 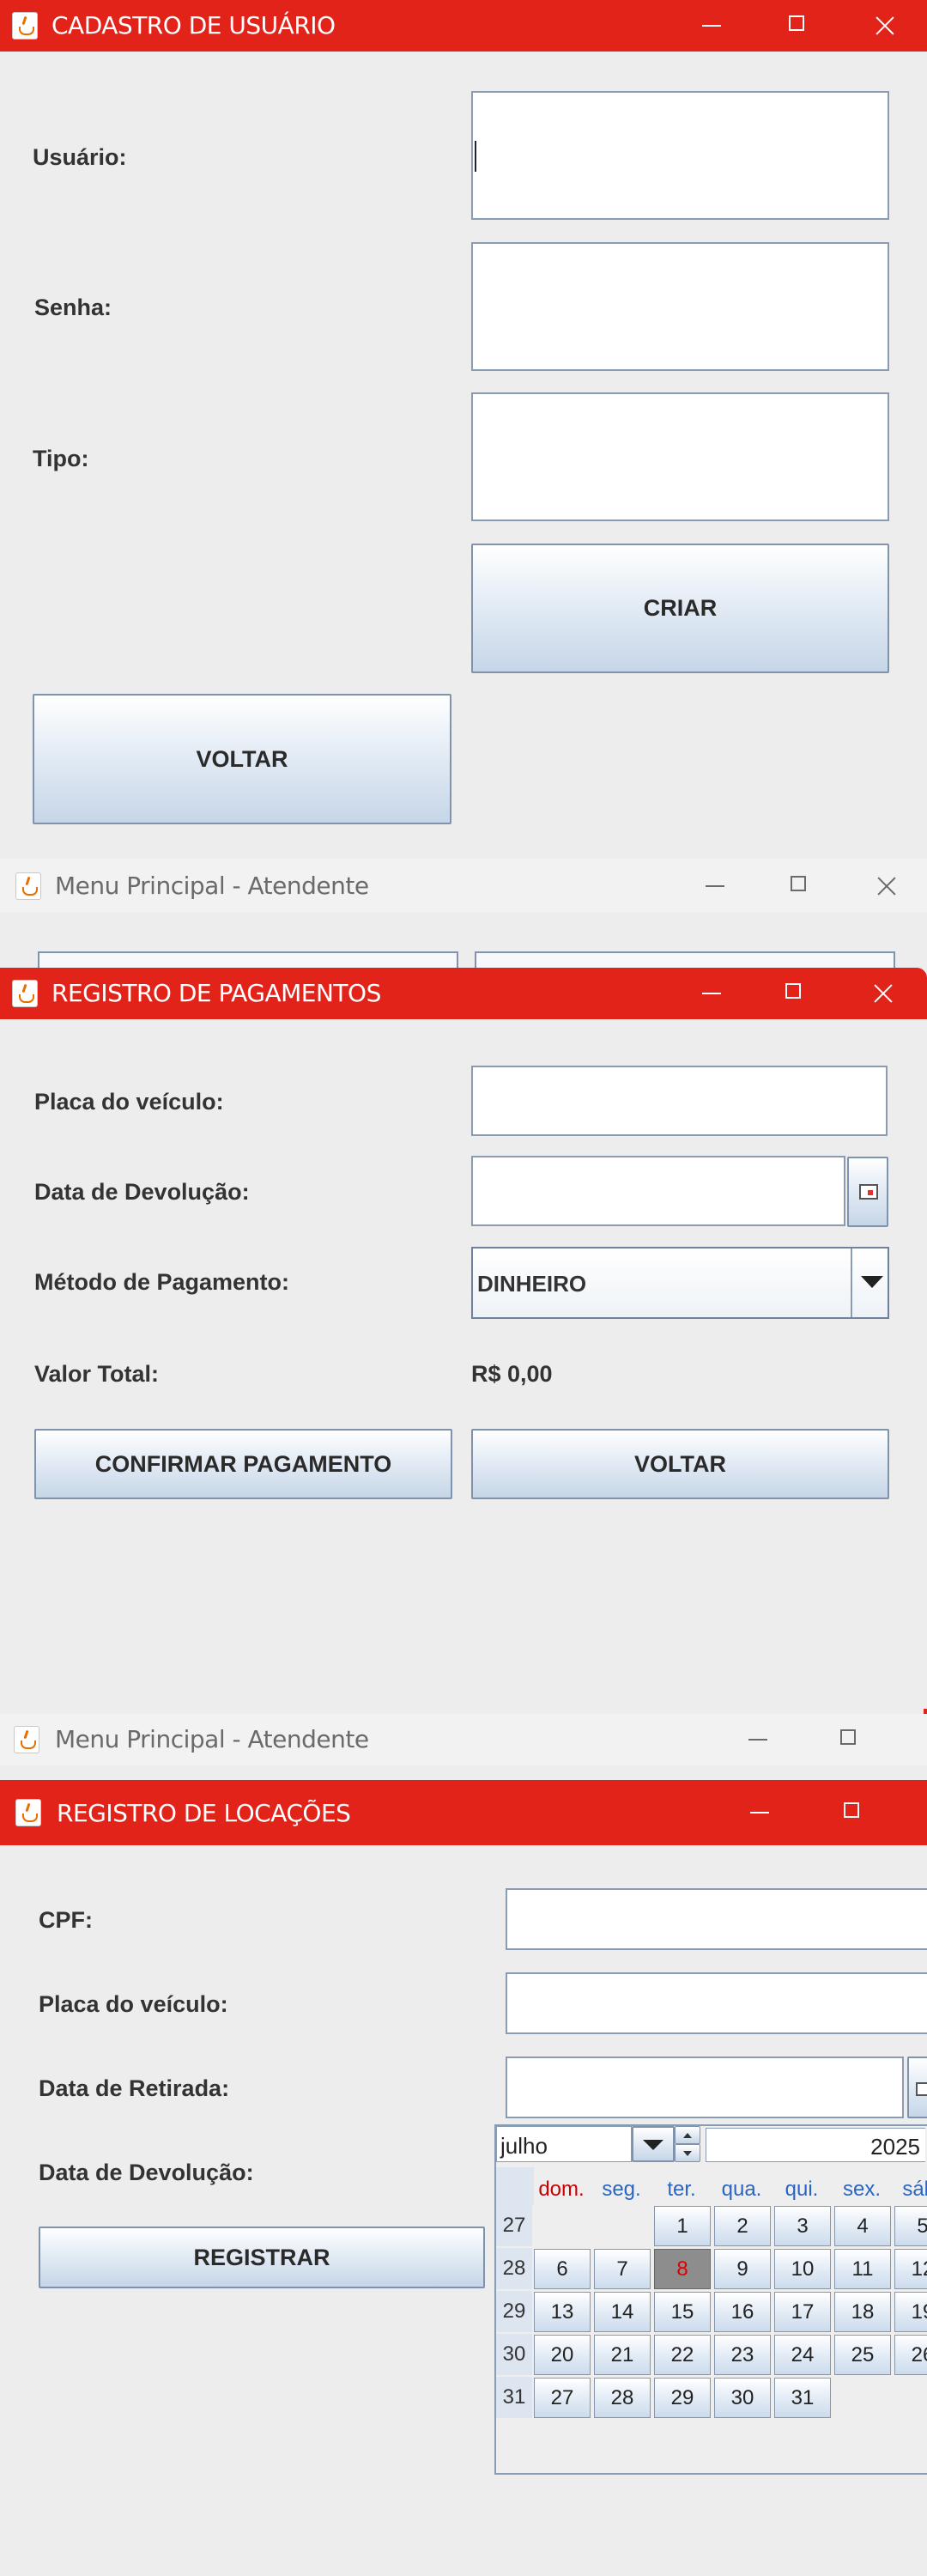 I want to click on calendar-day: 24, so click(x=802, y=2355).